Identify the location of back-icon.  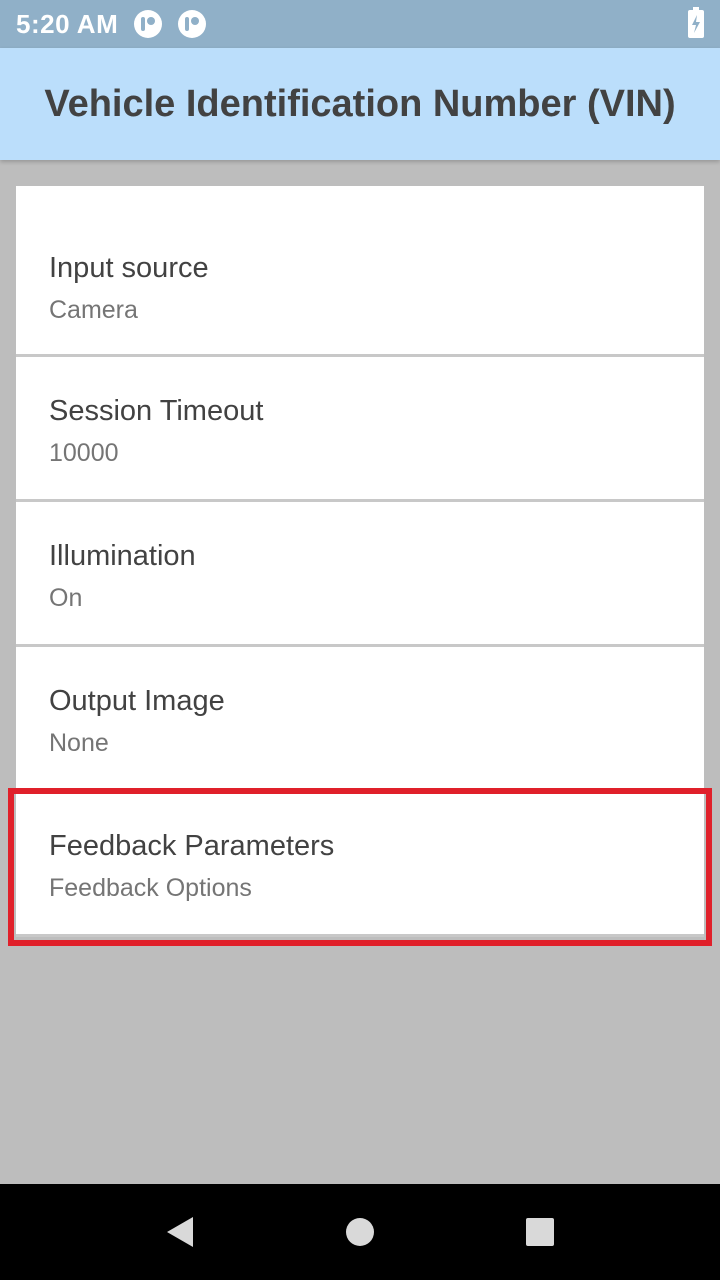
(180, 1232).